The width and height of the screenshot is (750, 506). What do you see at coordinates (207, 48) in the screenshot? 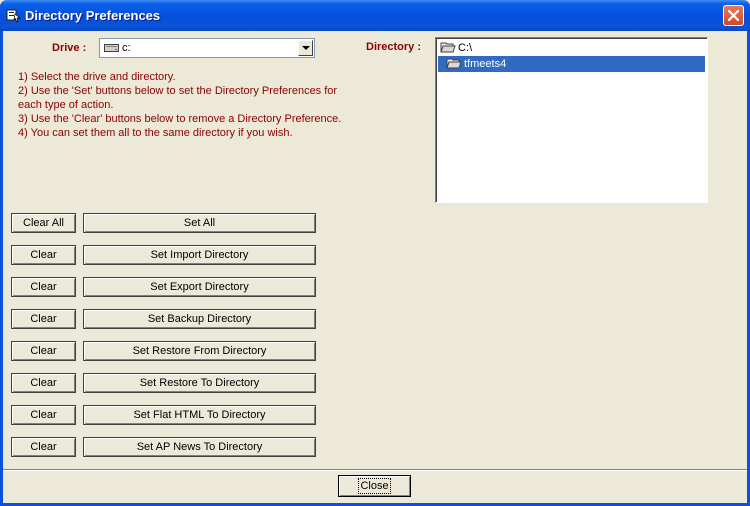
I see `drive-select: c:` at bounding box center [207, 48].